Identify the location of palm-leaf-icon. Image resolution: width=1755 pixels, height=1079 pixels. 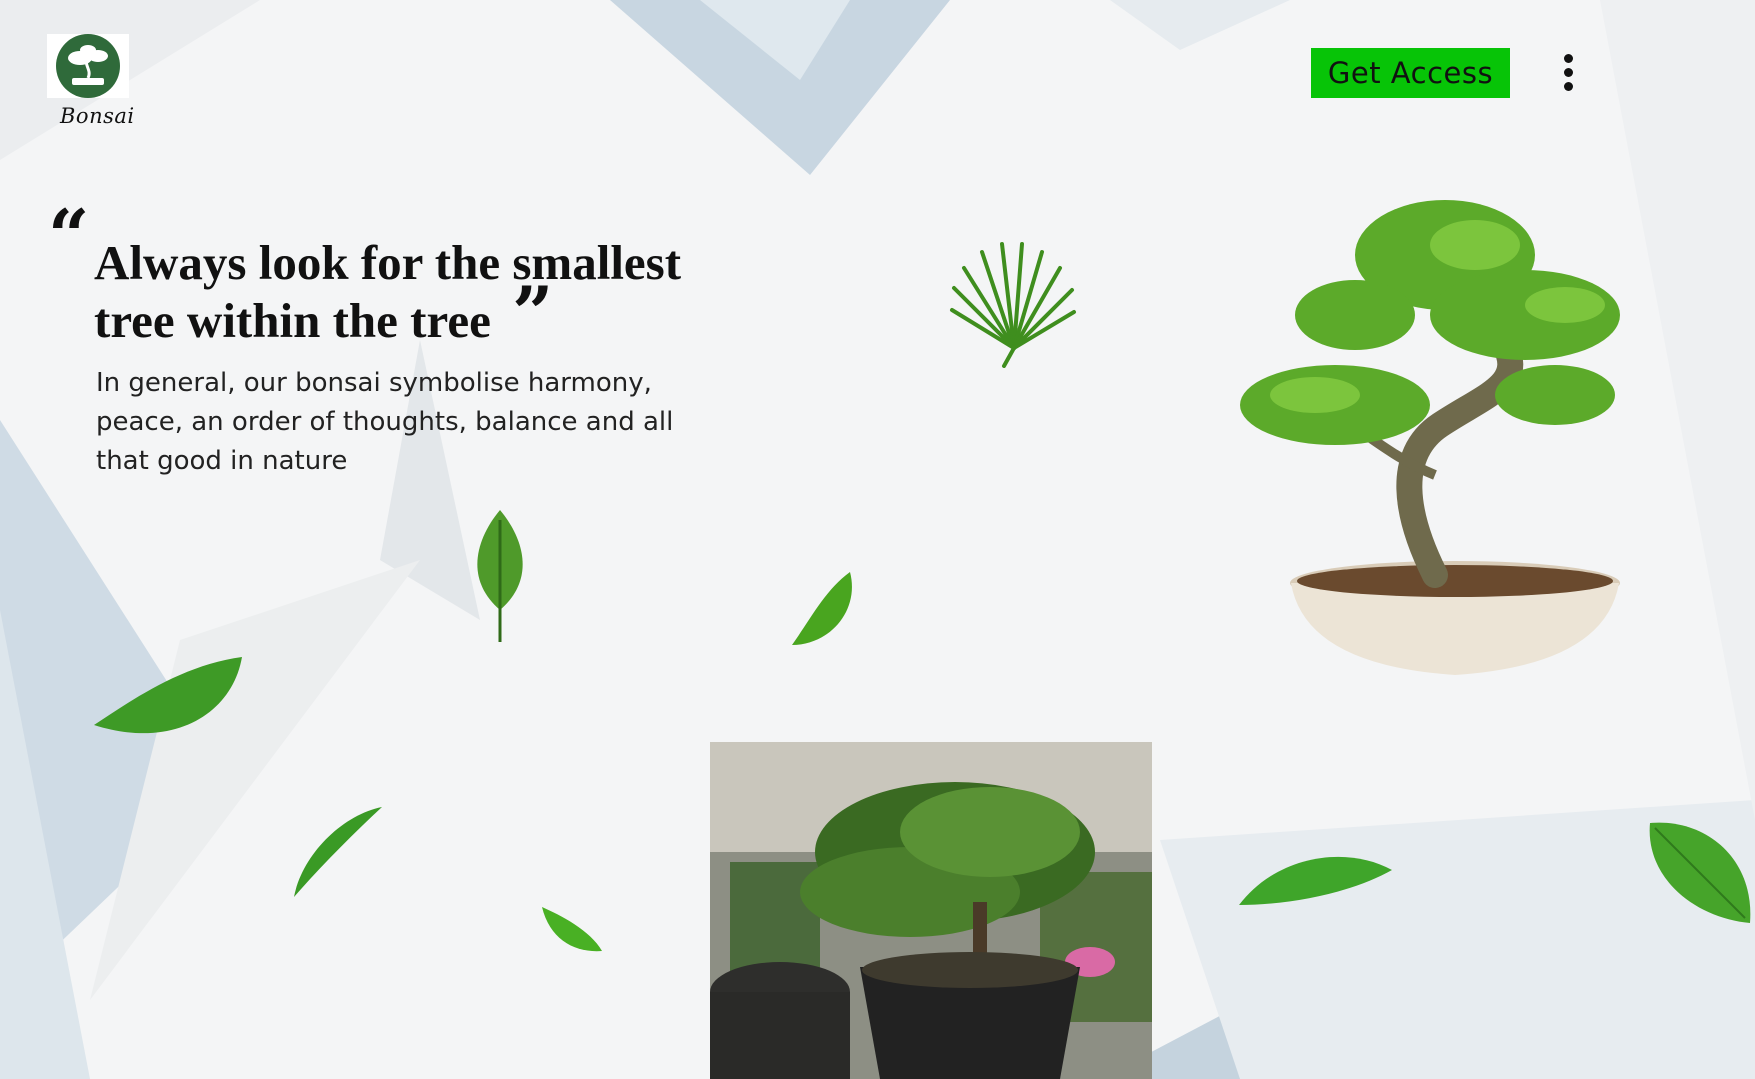
(1013, 305).